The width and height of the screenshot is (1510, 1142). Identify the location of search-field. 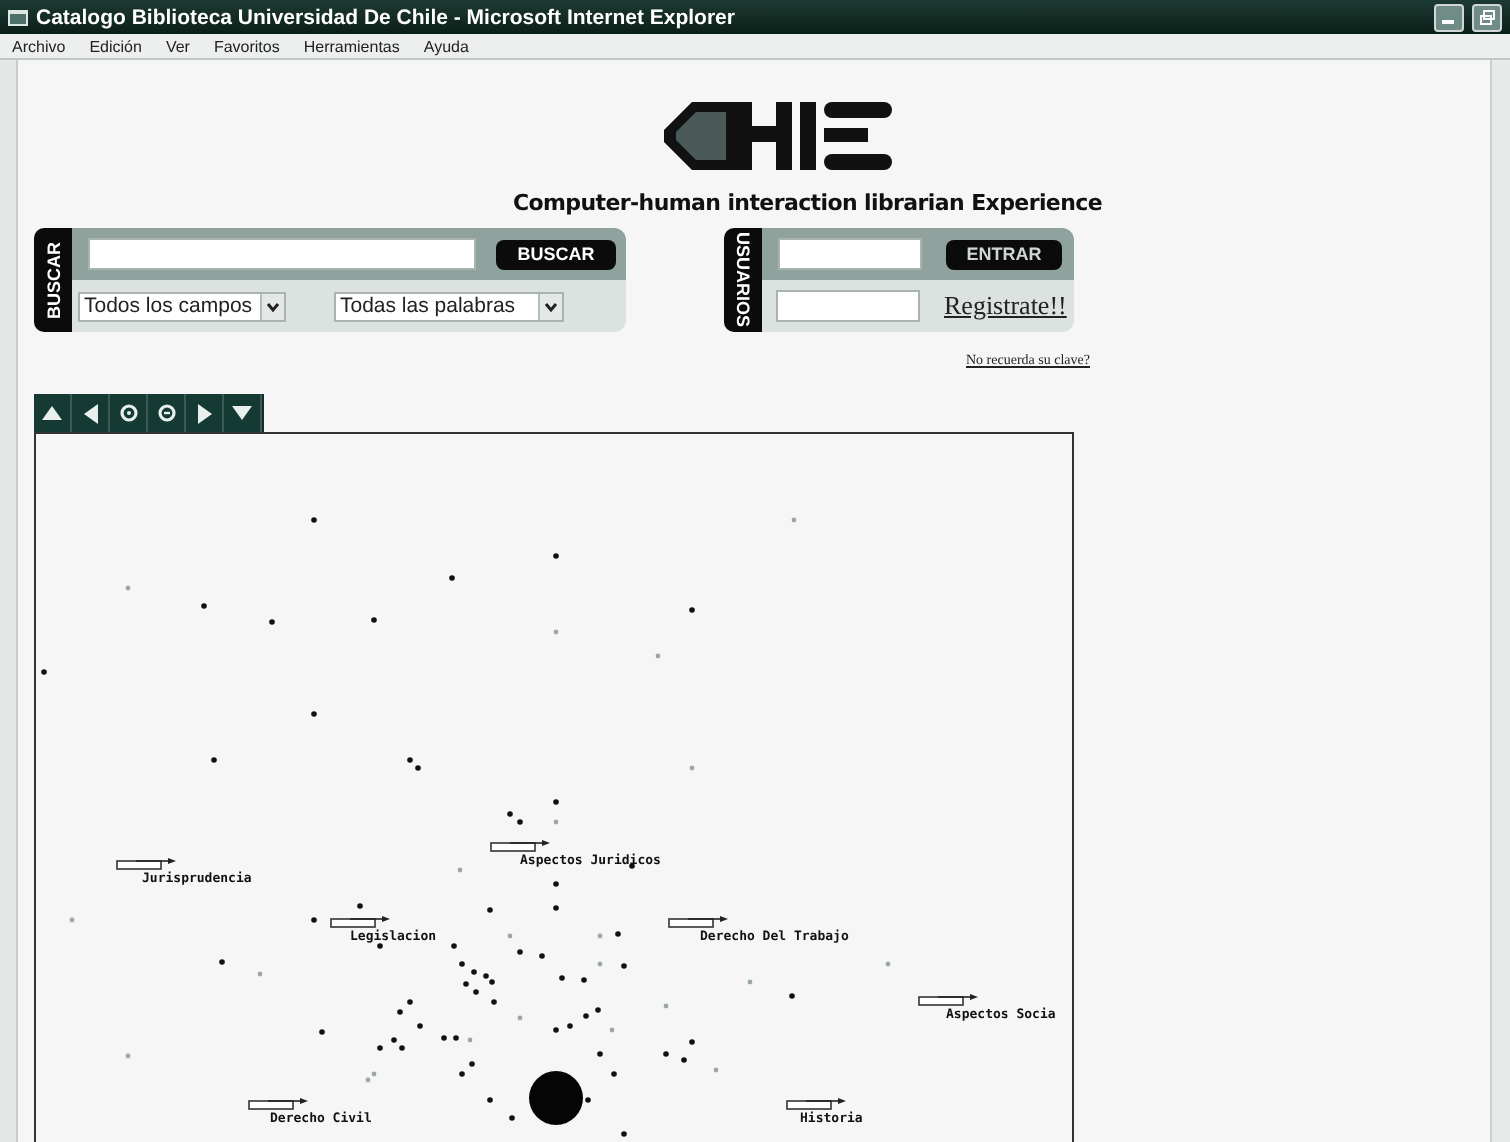
(282, 254).